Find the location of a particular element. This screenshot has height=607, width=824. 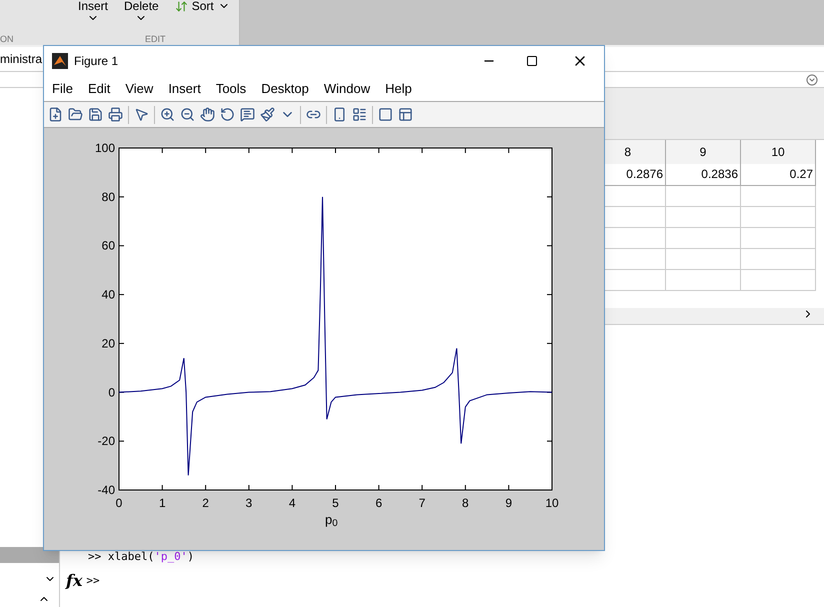

column-header: 10 is located at coordinates (778, 152).